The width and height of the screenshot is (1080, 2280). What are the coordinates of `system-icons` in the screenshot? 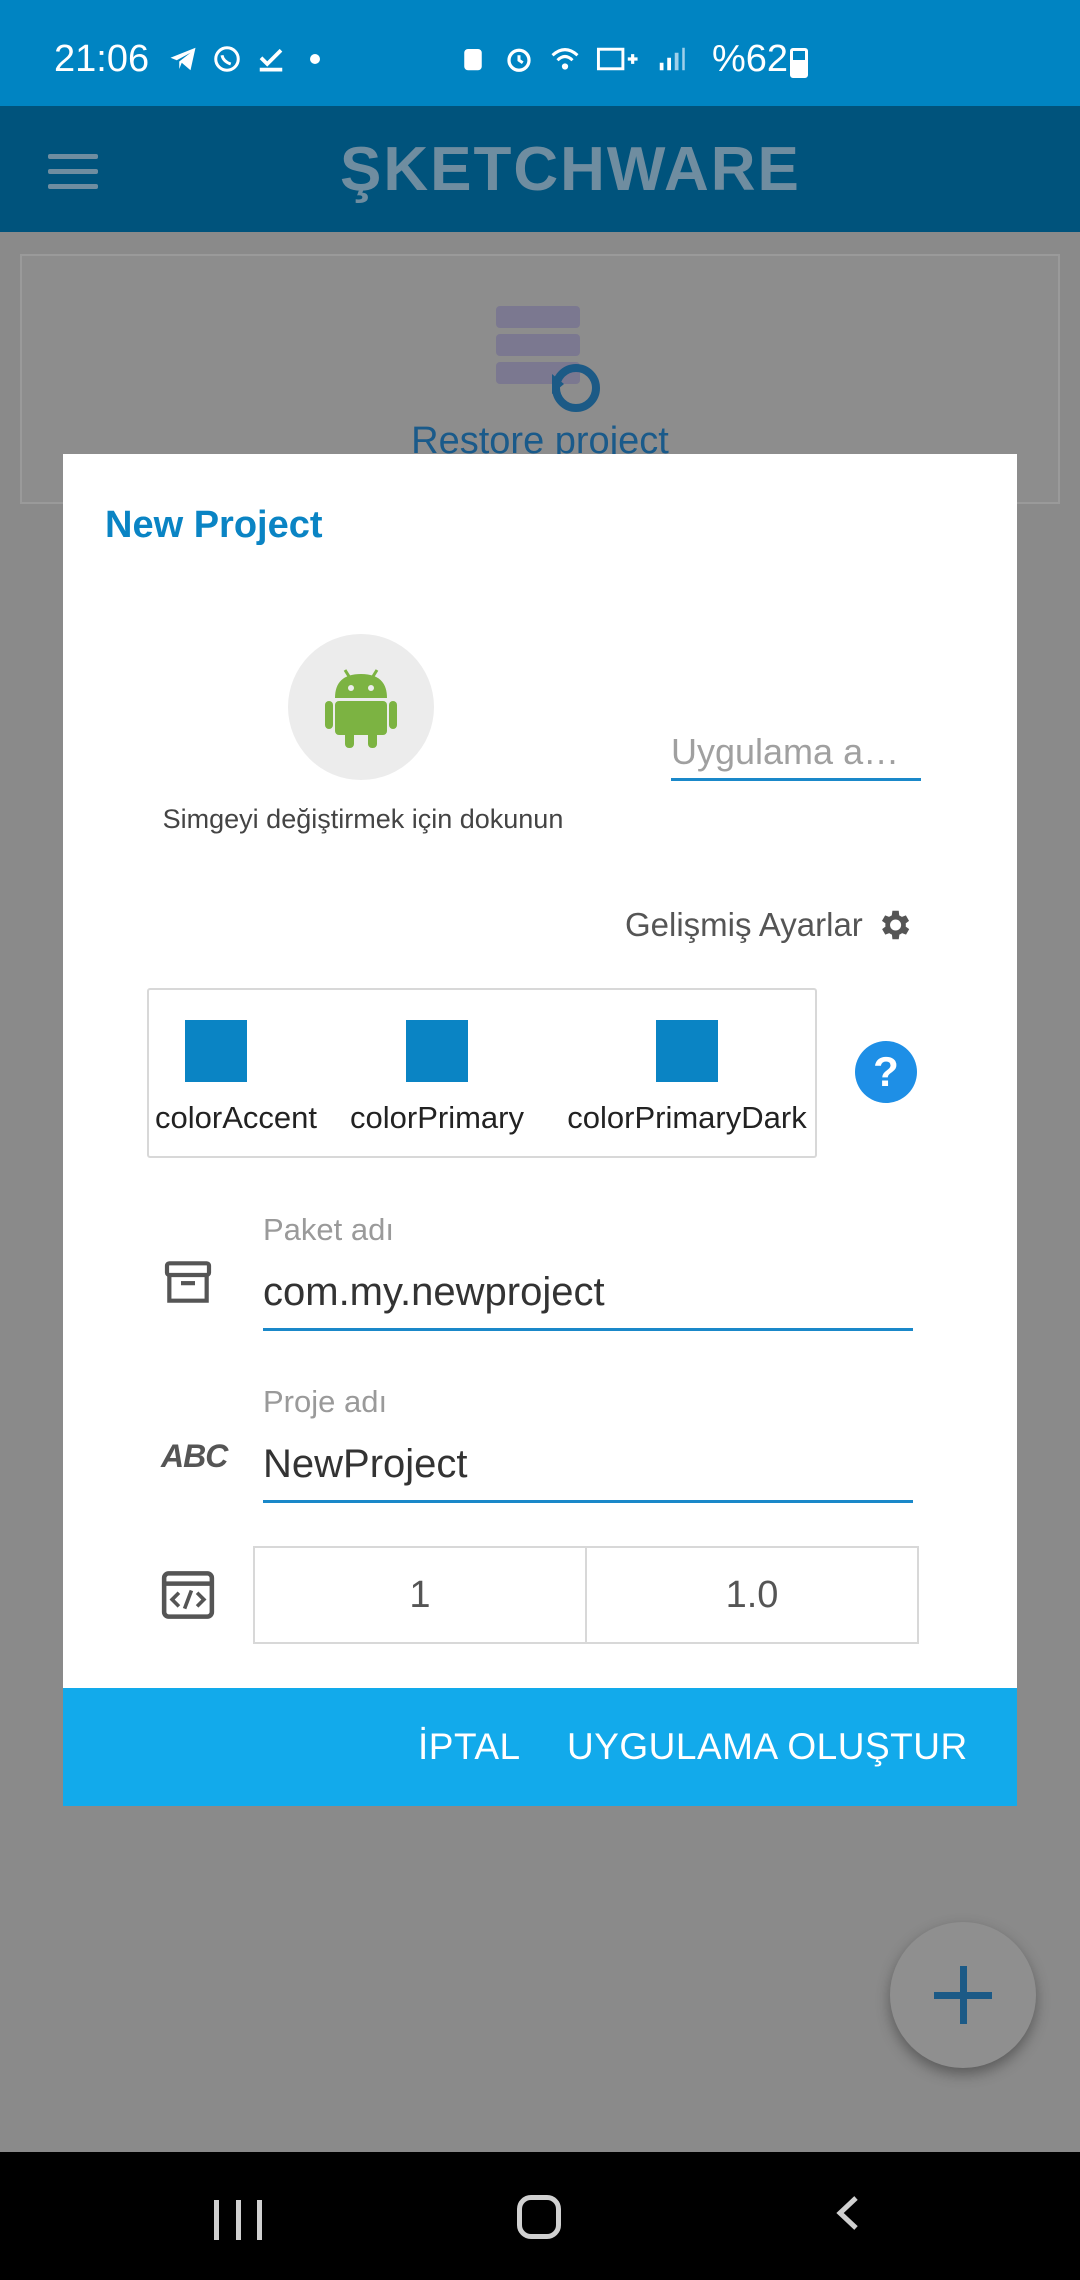 It's located at (572, 59).